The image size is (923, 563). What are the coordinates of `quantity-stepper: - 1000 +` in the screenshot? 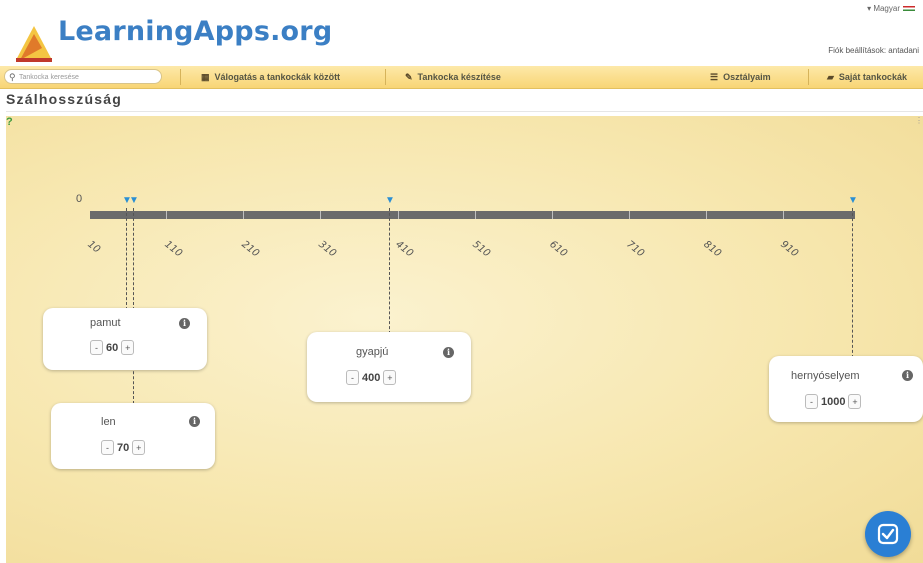 It's located at (833, 401).